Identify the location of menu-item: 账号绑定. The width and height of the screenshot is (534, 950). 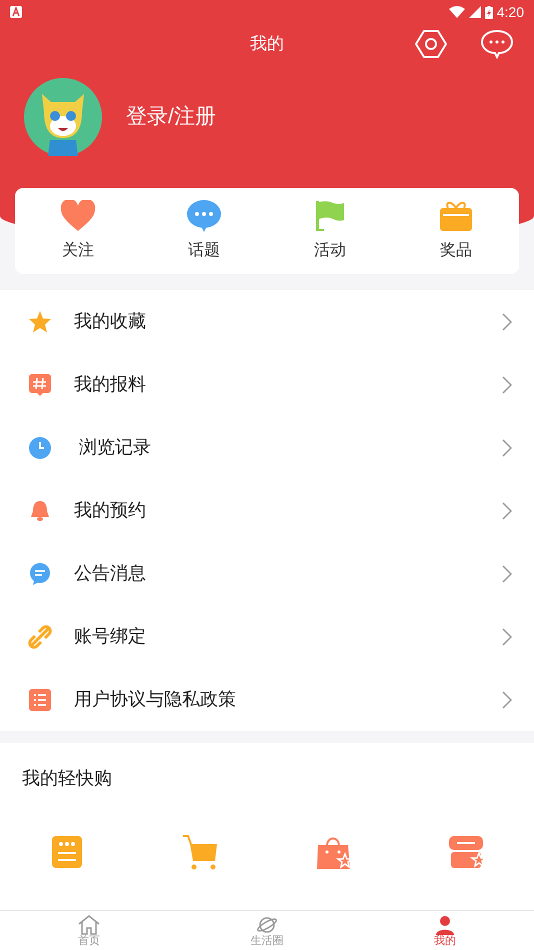
(267, 636).